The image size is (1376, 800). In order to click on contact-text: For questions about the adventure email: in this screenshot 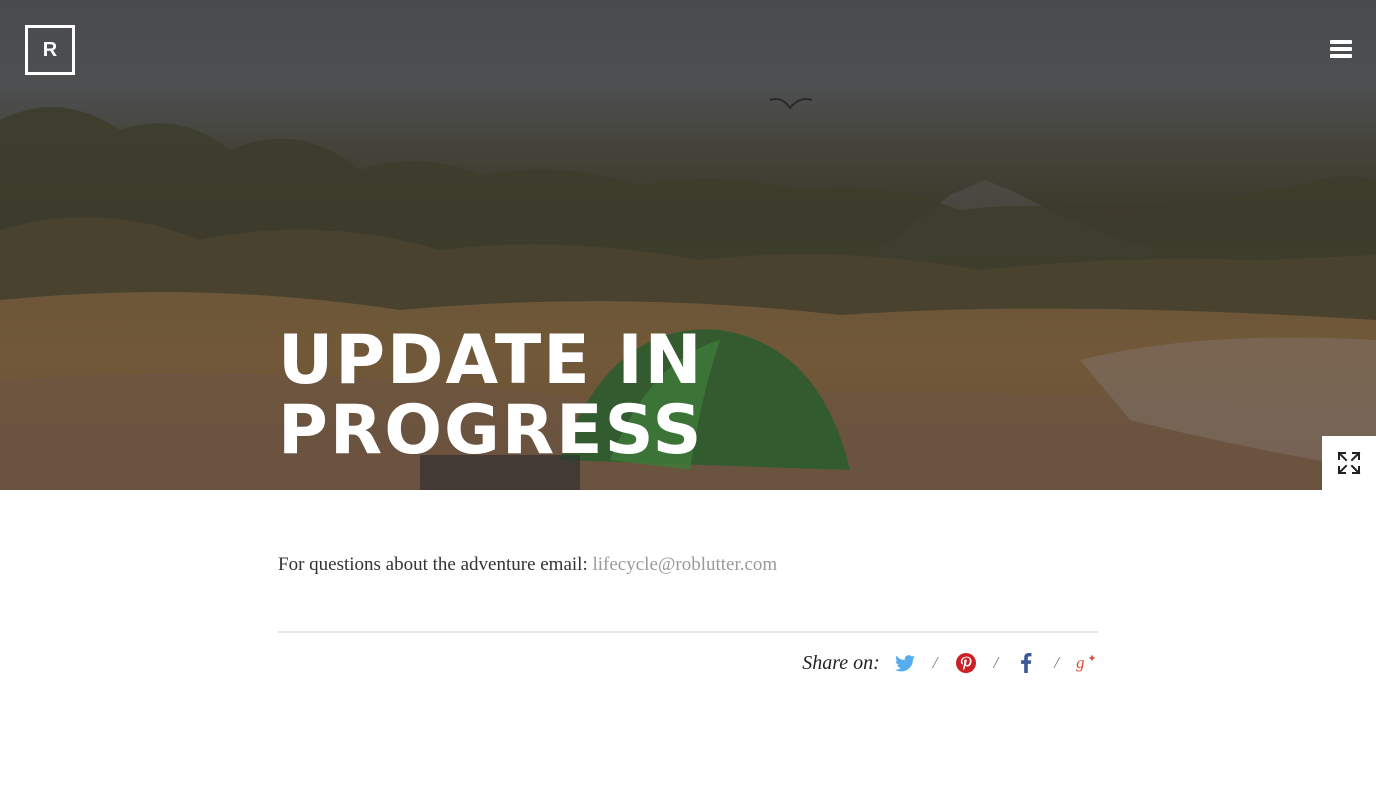, I will do `click(433, 564)`.